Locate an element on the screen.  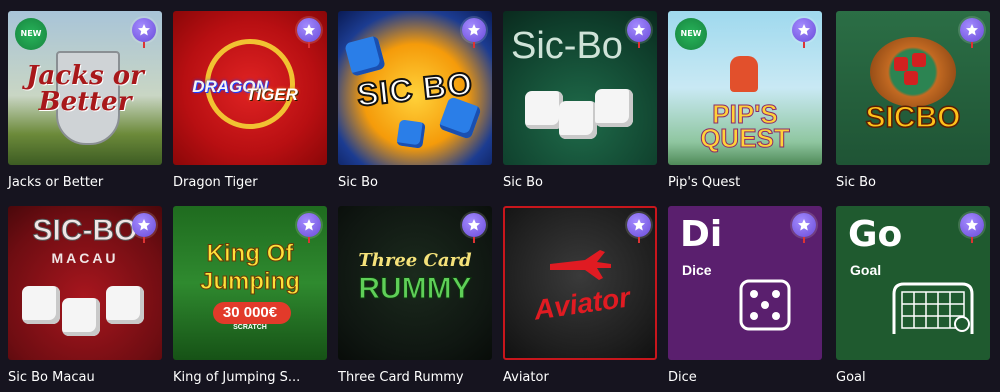
game-title: Aviator is located at coordinates (526, 377).